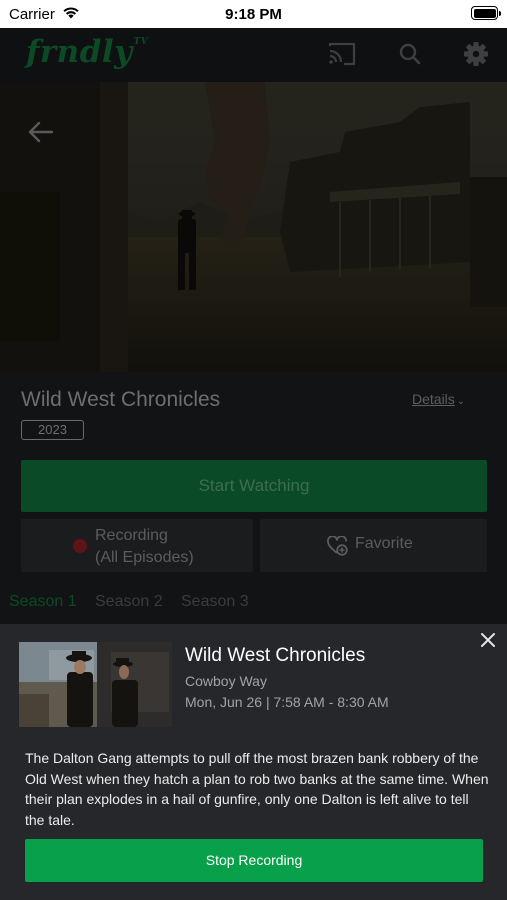 The image size is (507, 900). I want to click on favorite-button: Favorite, so click(373, 545).